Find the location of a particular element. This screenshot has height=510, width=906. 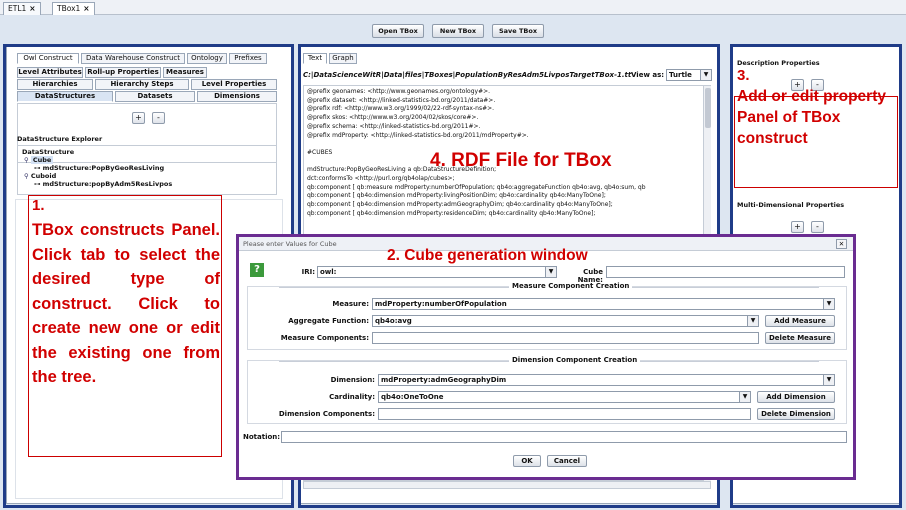

save-tbox-button: Save TBox is located at coordinates (518, 31).